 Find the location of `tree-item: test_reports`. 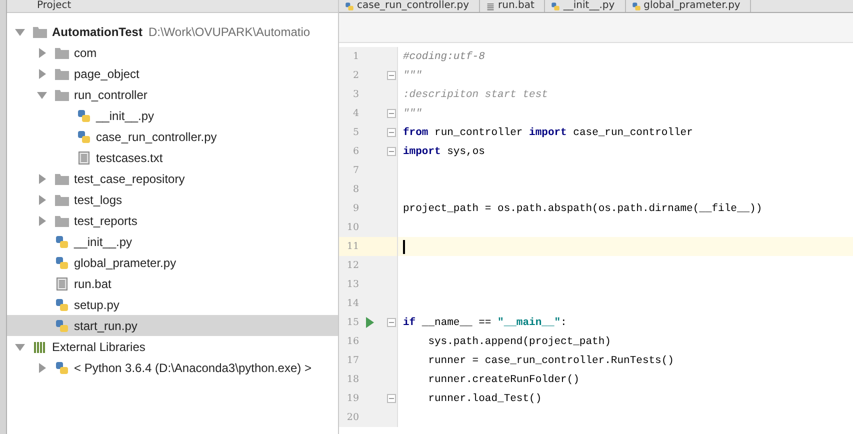

tree-item: test_reports is located at coordinates (172, 220).